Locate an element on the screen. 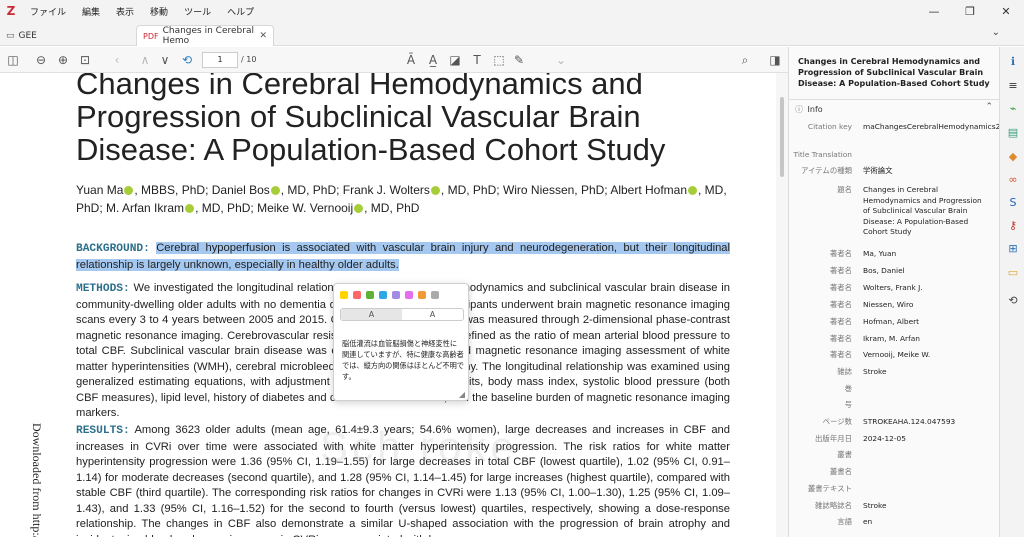  tool-options-icon: ⌄ is located at coordinates (561, 60).